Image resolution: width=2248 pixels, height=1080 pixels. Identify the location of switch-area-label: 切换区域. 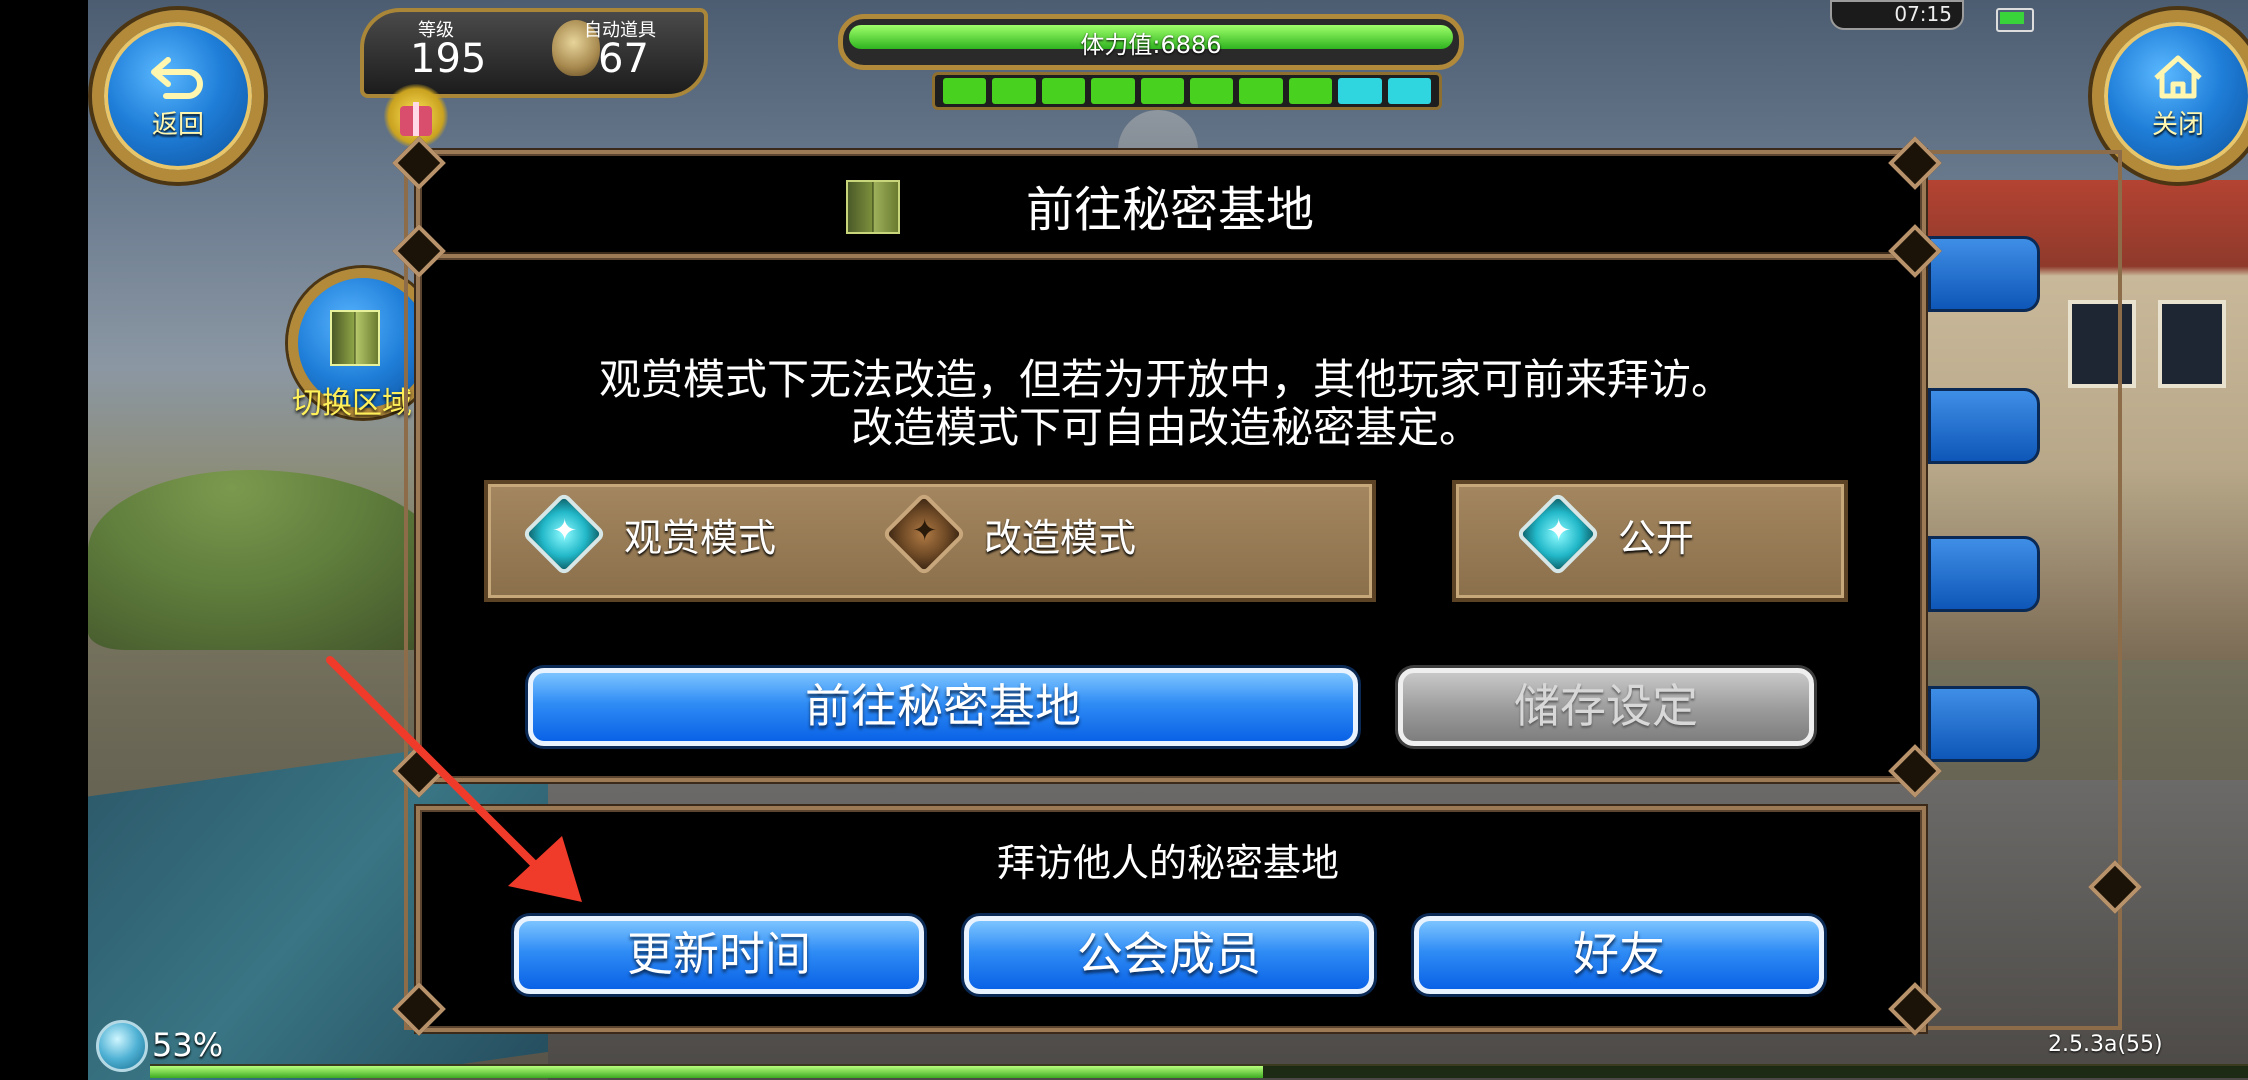
(352, 403).